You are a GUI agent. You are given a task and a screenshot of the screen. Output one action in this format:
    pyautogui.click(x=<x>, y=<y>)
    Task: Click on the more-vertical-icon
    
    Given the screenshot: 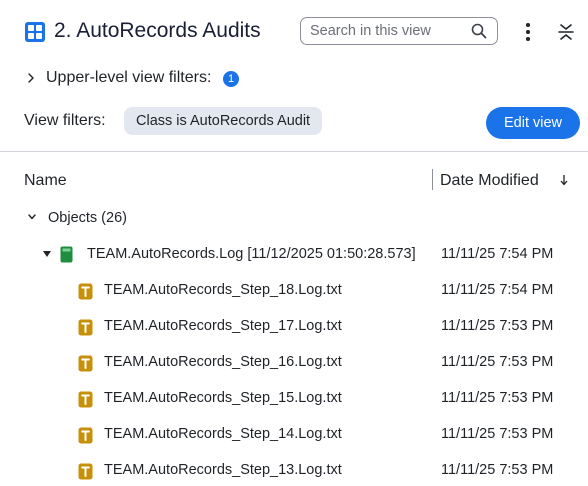 What is the action you would take?
    pyautogui.click(x=528, y=32)
    